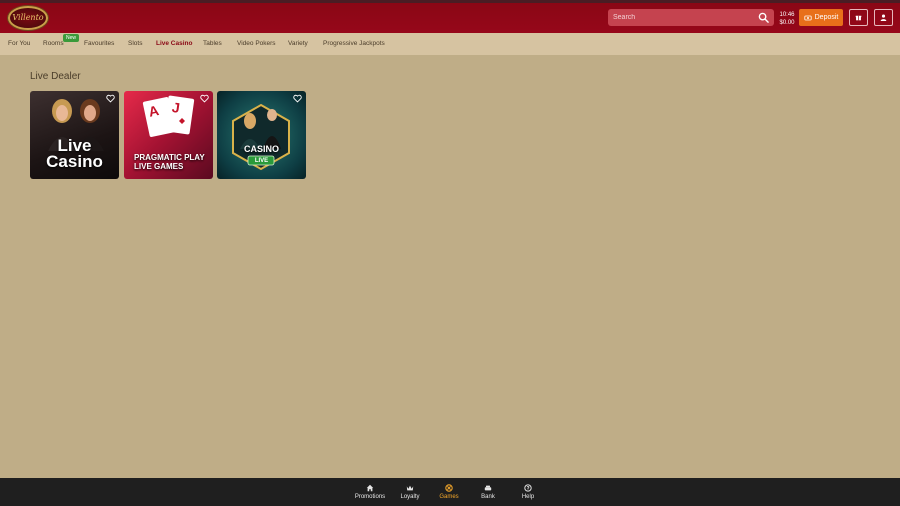 Image resolution: width=900 pixels, height=506 pixels. What do you see at coordinates (528, 497) in the screenshot?
I see `footer-help-label: Help` at bounding box center [528, 497].